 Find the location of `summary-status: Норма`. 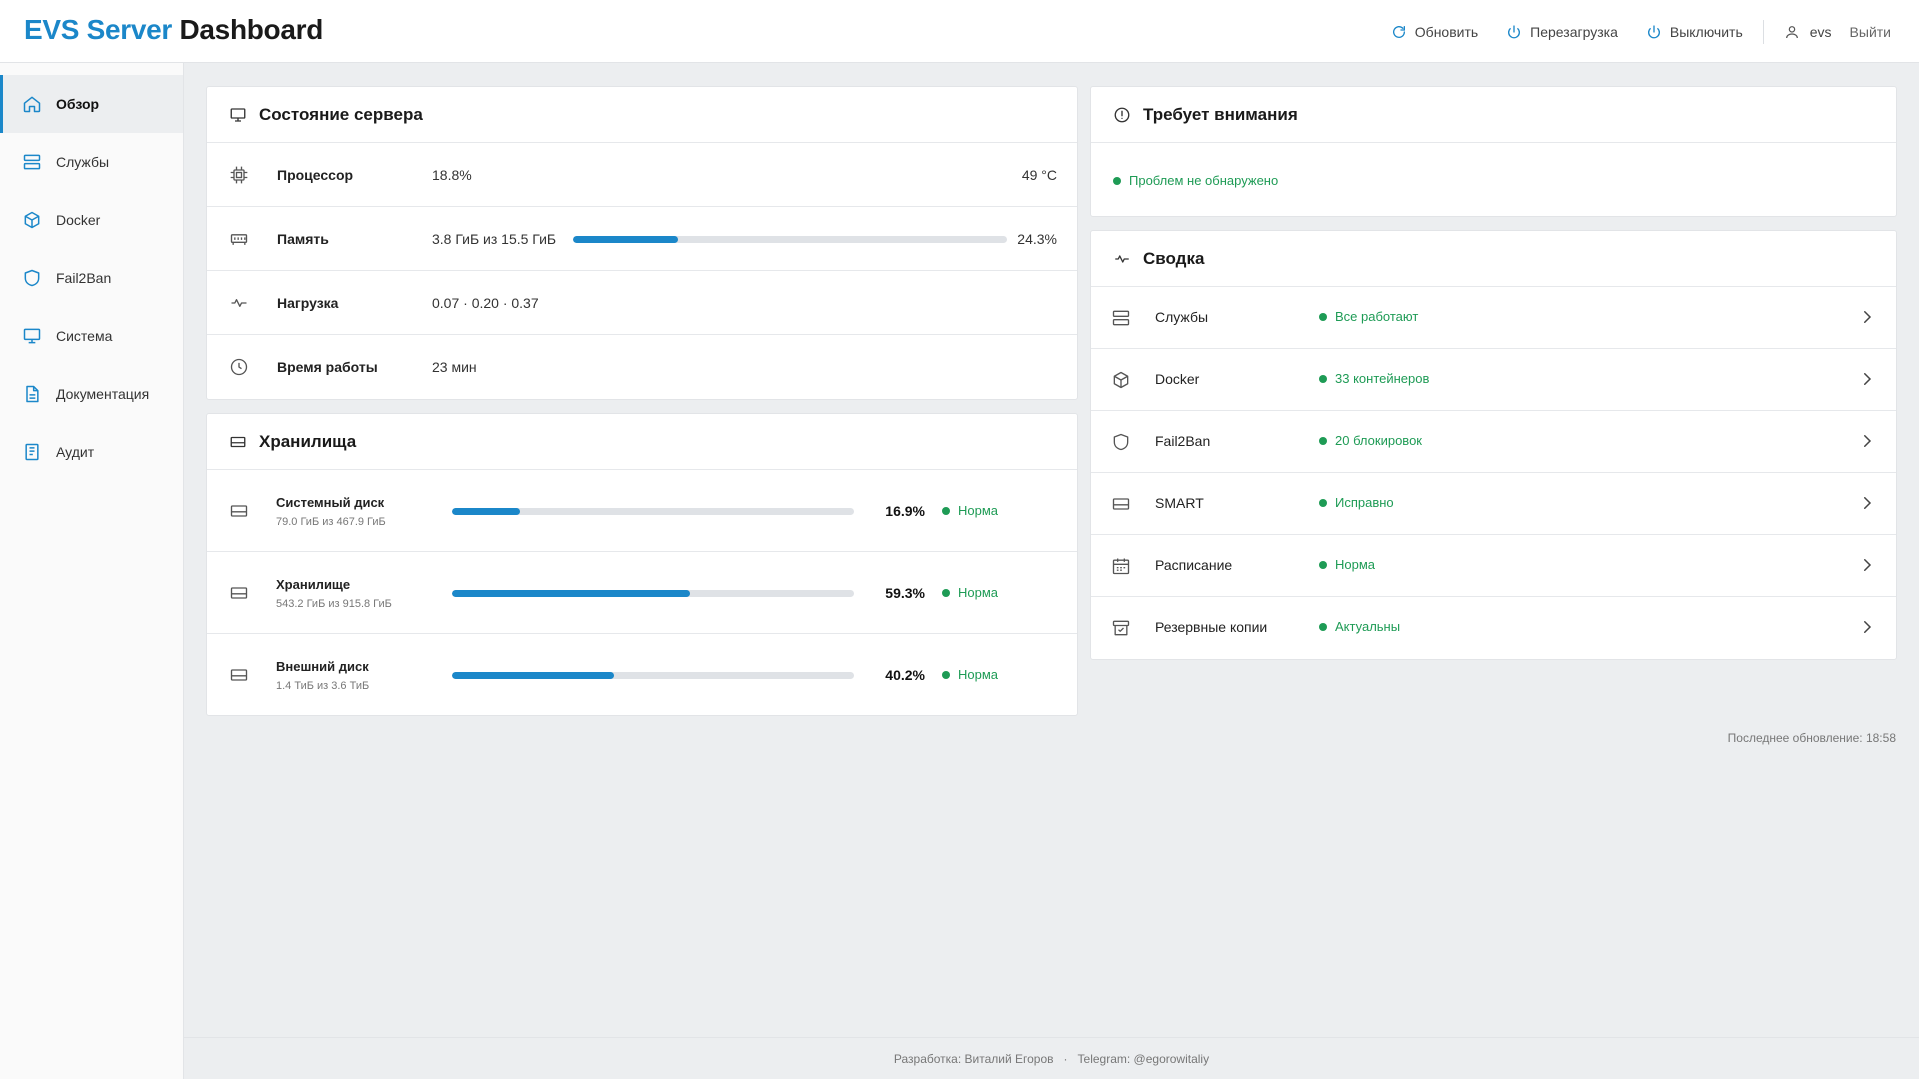

summary-status: Норма is located at coordinates (1347, 564).